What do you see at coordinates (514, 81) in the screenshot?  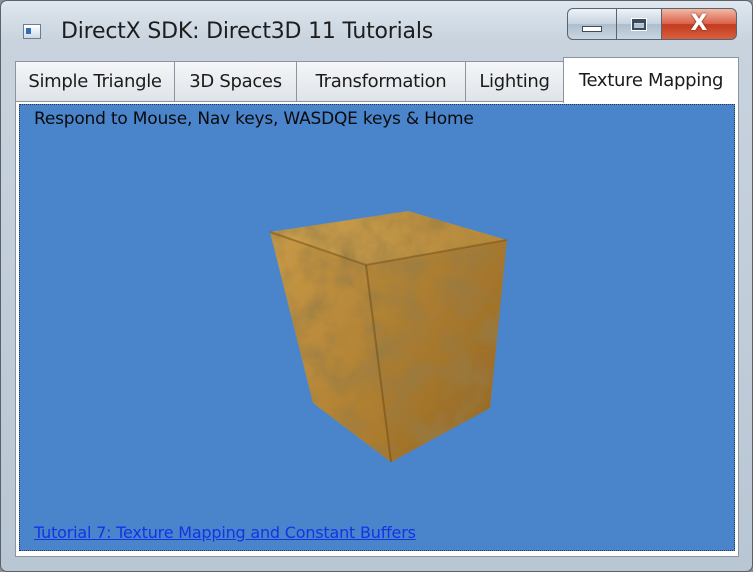 I see `tab-lighting: Lighting` at bounding box center [514, 81].